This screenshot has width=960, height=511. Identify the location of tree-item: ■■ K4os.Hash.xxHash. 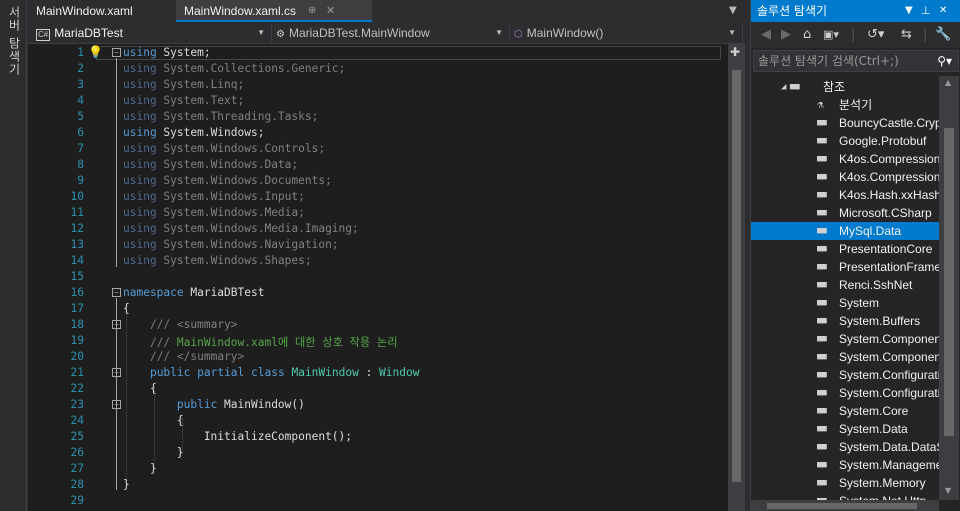
(845, 195).